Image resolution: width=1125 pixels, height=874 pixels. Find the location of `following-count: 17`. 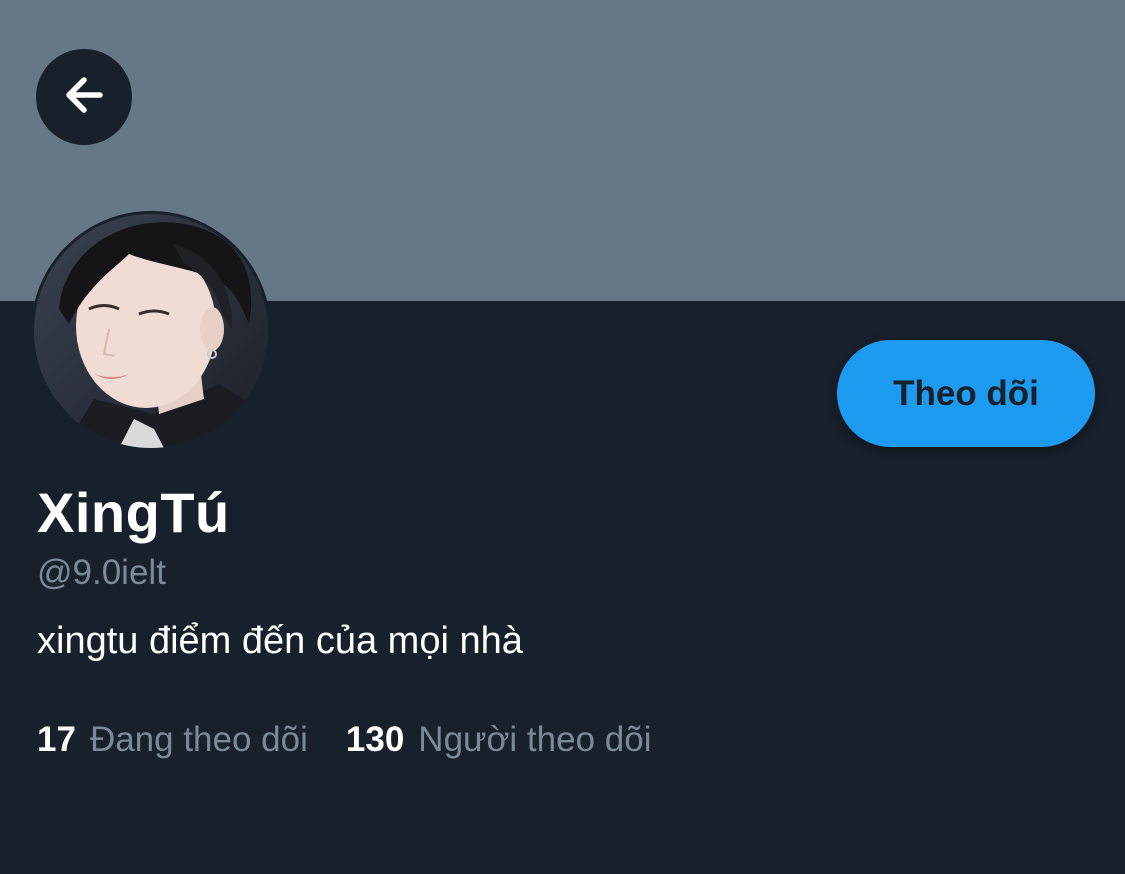

following-count: 17 is located at coordinates (56, 739).